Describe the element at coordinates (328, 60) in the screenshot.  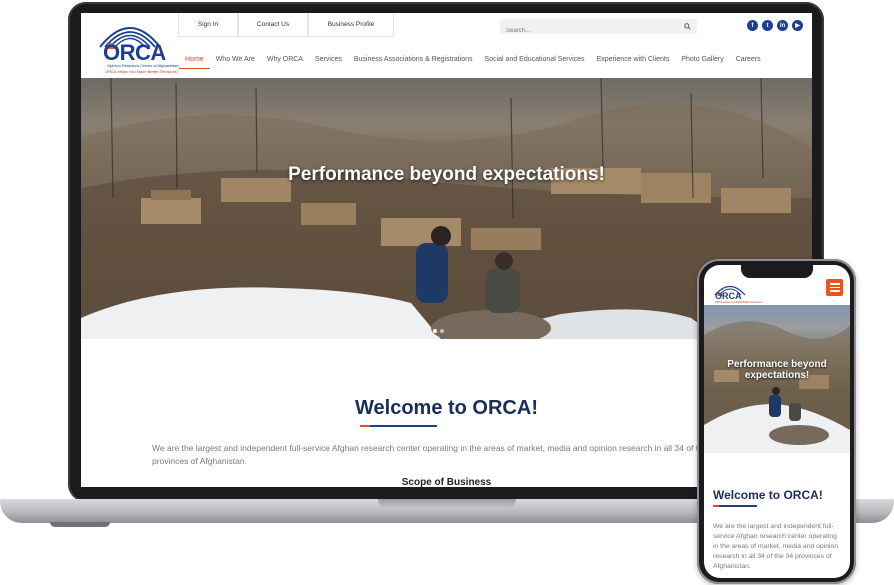
I see `nav-item-services: Services` at that location.